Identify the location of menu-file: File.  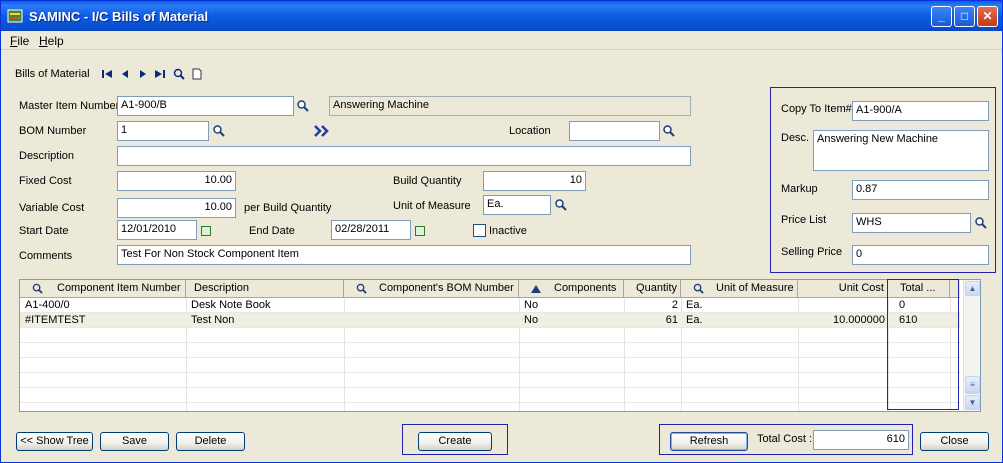
(19, 41).